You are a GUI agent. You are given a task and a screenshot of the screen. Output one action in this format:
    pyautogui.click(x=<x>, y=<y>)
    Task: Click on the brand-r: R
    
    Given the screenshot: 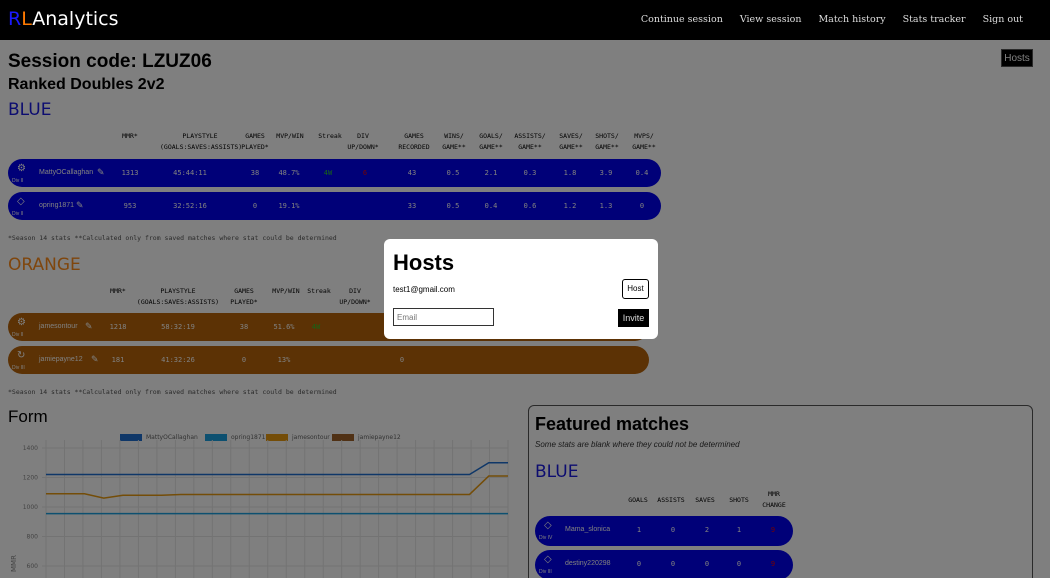 What is the action you would take?
    pyautogui.click(x=15, y=19)
    